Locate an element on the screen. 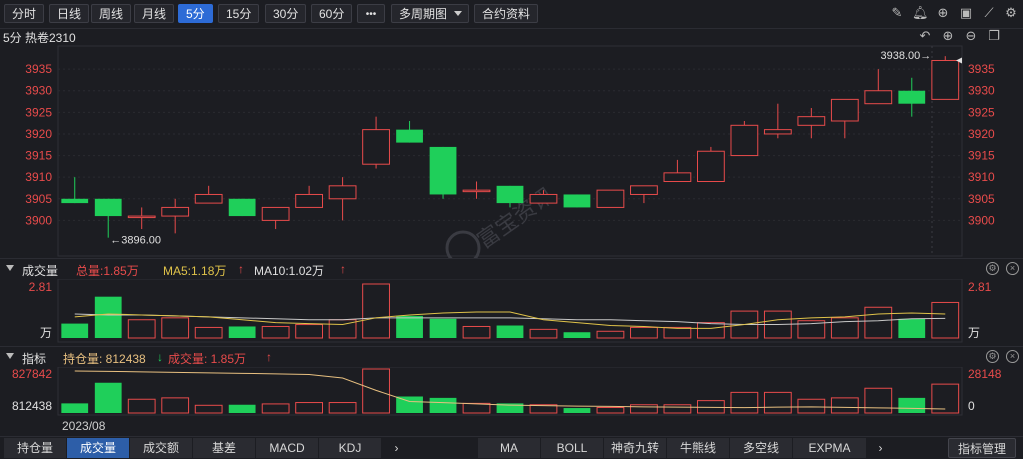 The image size is (1023, 459). y-tick-label-left: 3910 is located at coordinates (38, 177).